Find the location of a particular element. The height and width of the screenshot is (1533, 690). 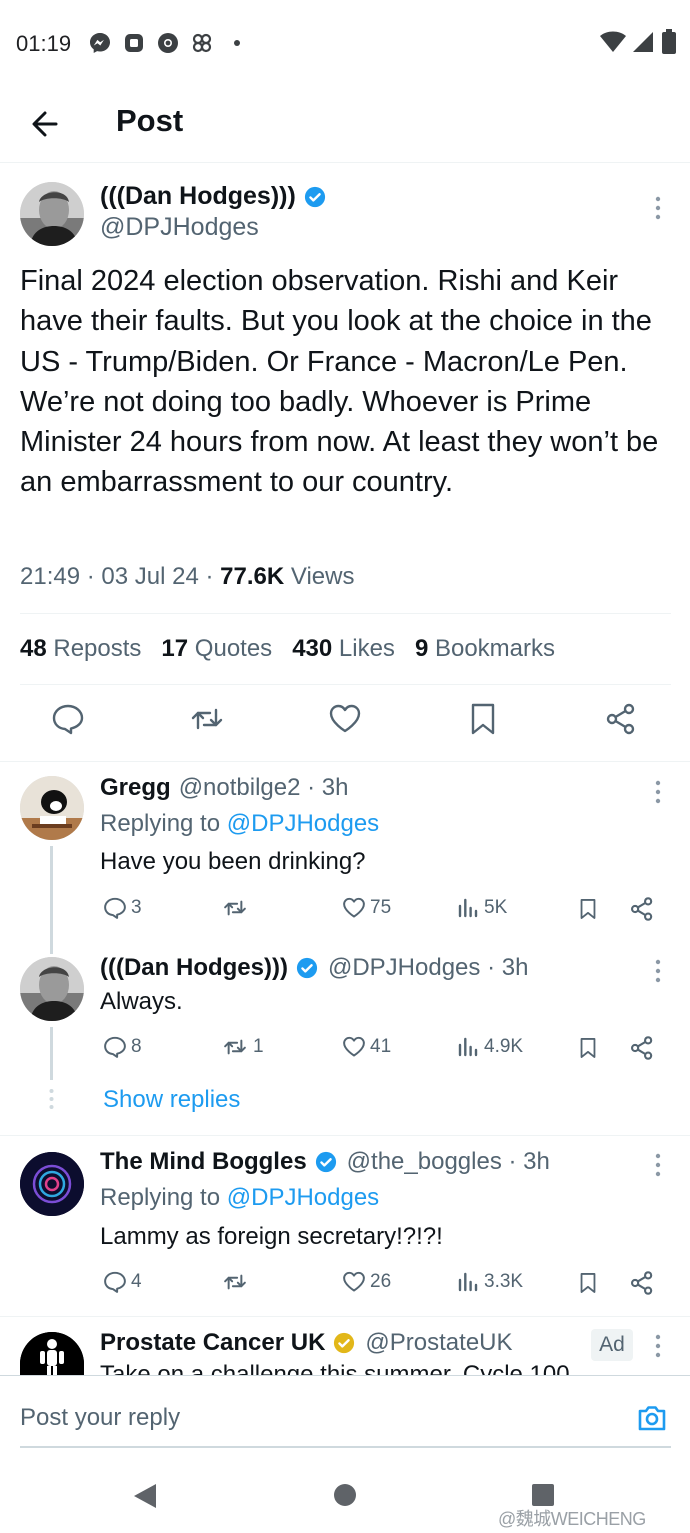

reply-button: 4 is located at coordinates (122, 1282).